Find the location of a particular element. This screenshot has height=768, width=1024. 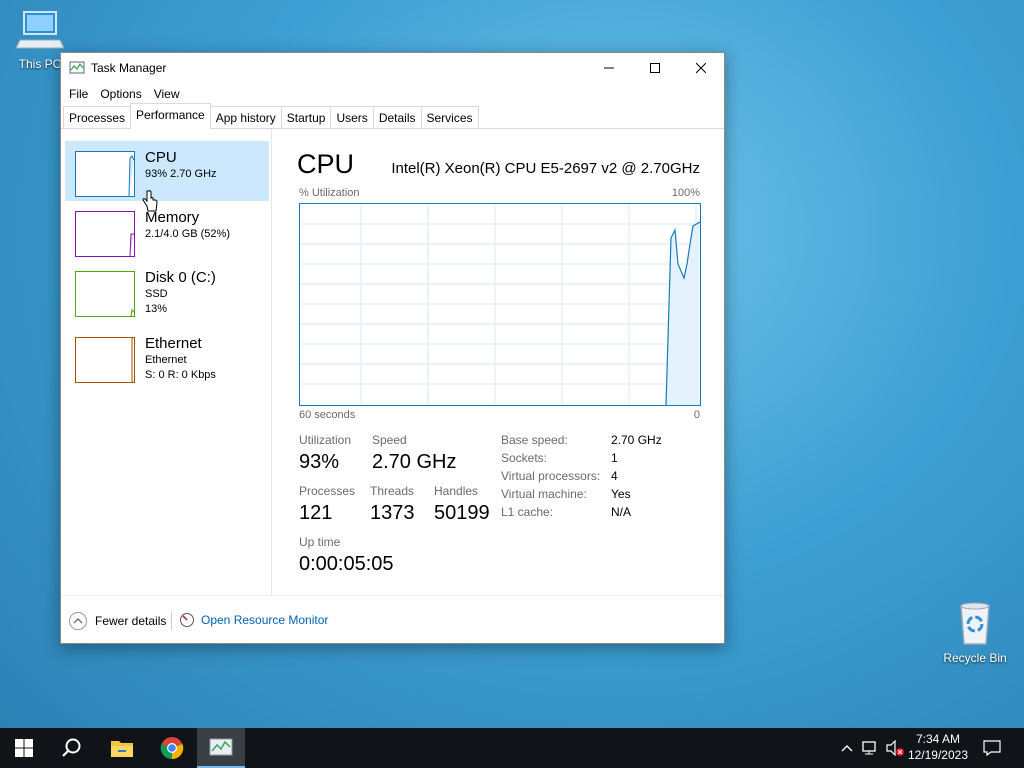

disk-mini-graph is located at coordinates (105, 294).